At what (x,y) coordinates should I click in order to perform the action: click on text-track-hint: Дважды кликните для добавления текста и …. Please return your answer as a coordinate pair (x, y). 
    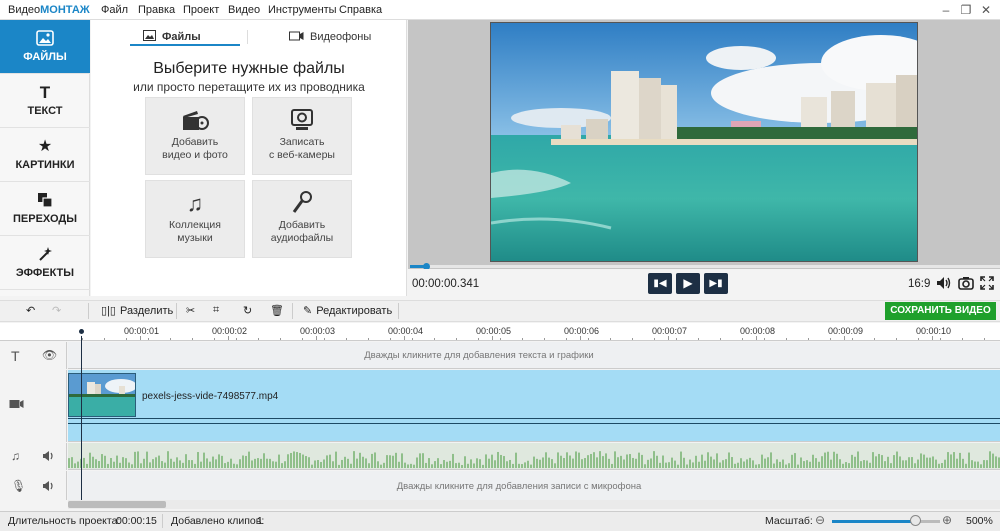
    Looking at the image, I should click on (479, 355).